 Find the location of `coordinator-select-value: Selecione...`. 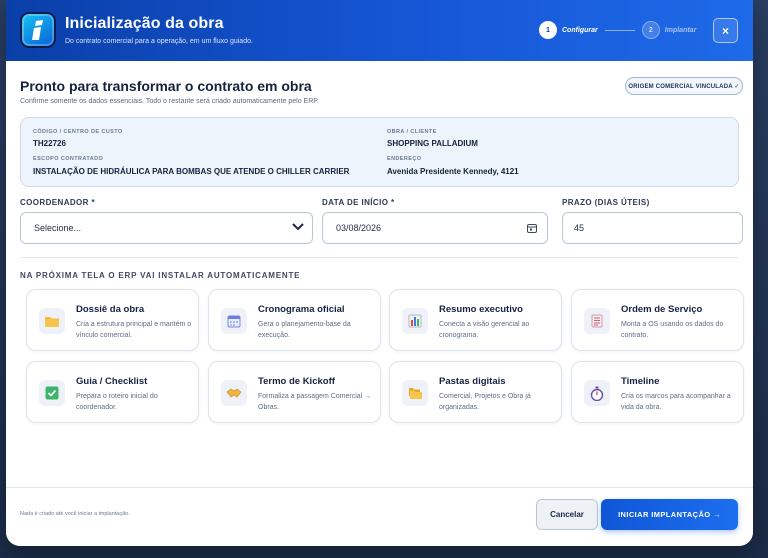

coordinator-select-value: Selecione... is located at coordinates (58, 228).